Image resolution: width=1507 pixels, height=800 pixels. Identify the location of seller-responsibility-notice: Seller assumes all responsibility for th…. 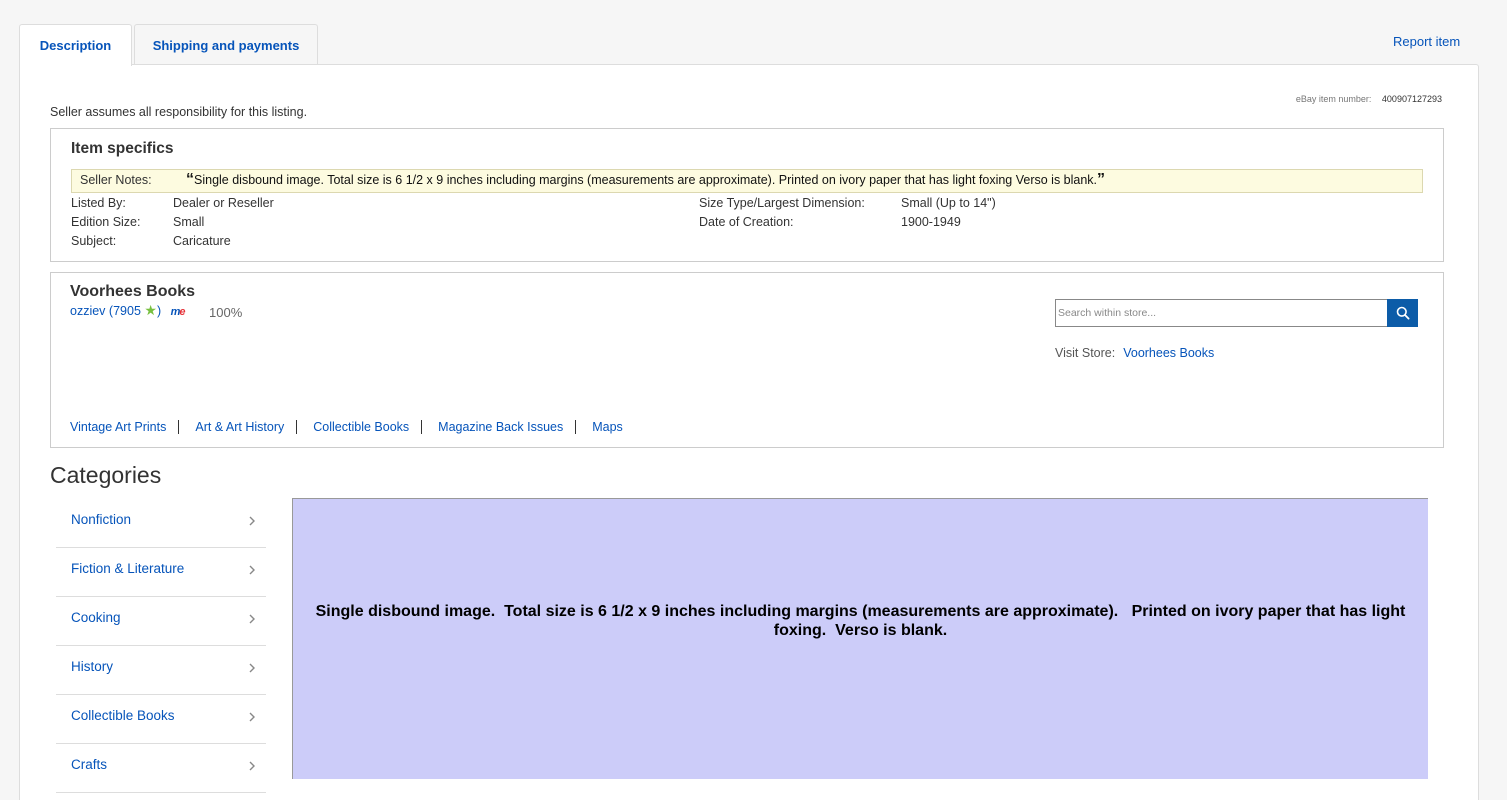
(179, 112).